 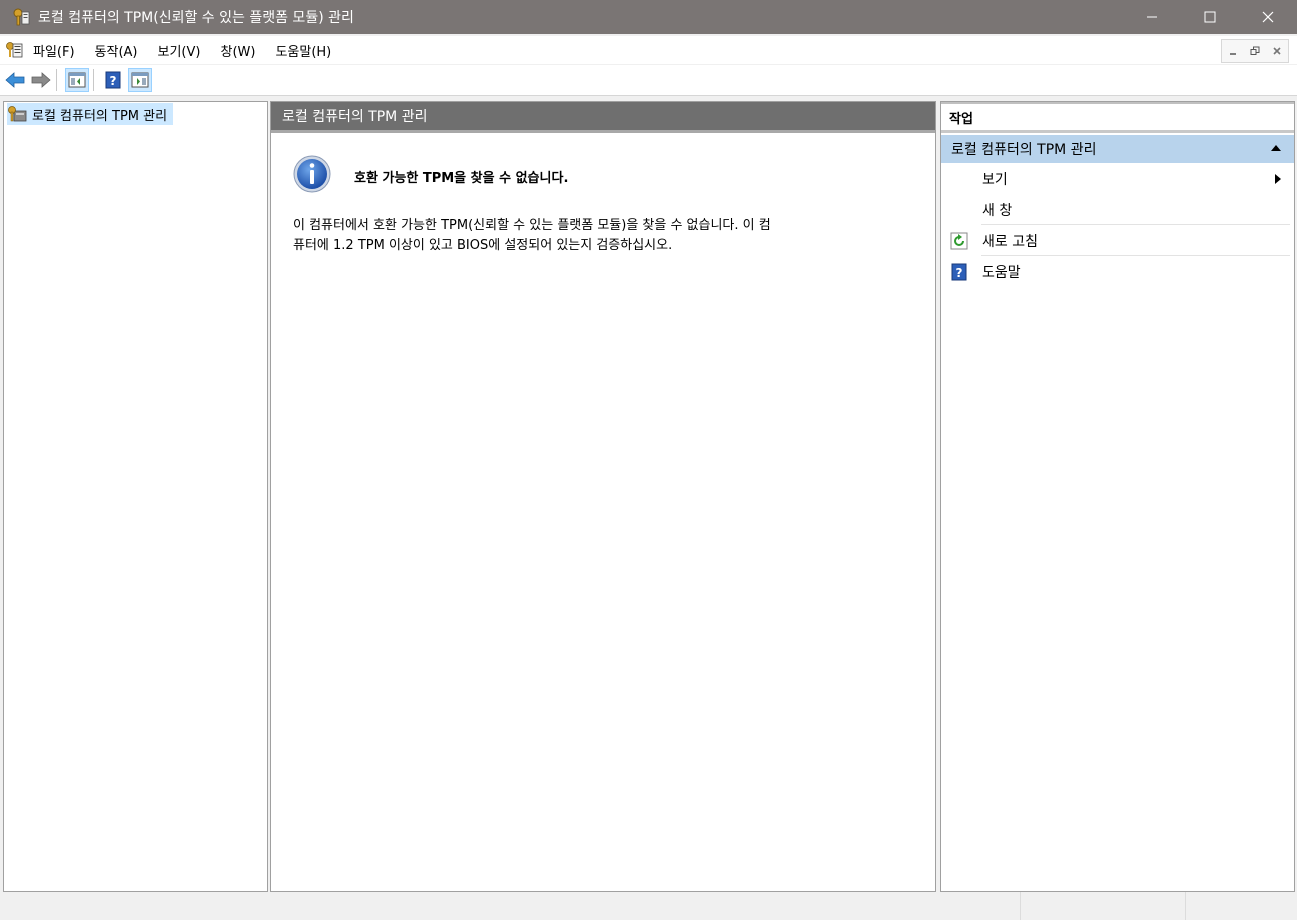 I want to click on tree-item-label: 로컬 컴퓨터의 TPM 관리, so click(x=100, y=116).